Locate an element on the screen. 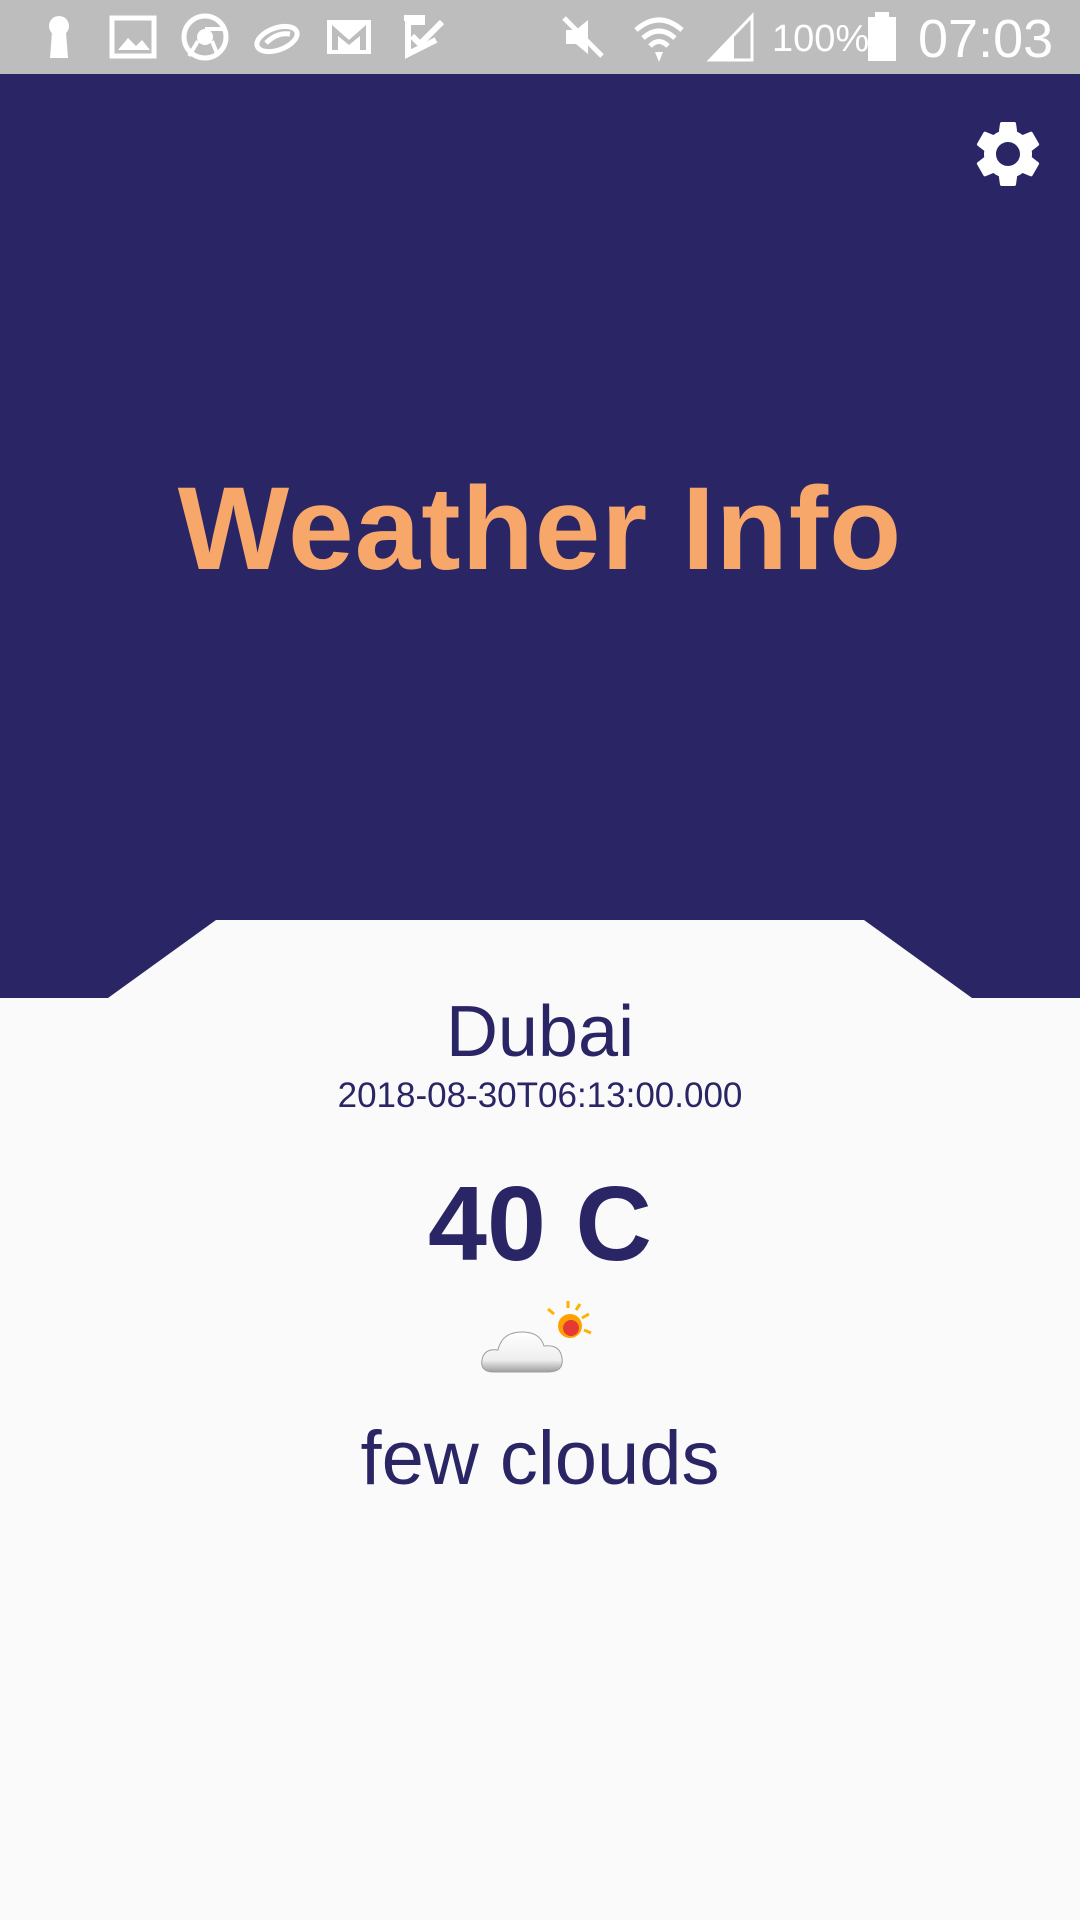 The width and height of the screenshot is (1080, 1920). link-icon is located at coordinates (277, 39).